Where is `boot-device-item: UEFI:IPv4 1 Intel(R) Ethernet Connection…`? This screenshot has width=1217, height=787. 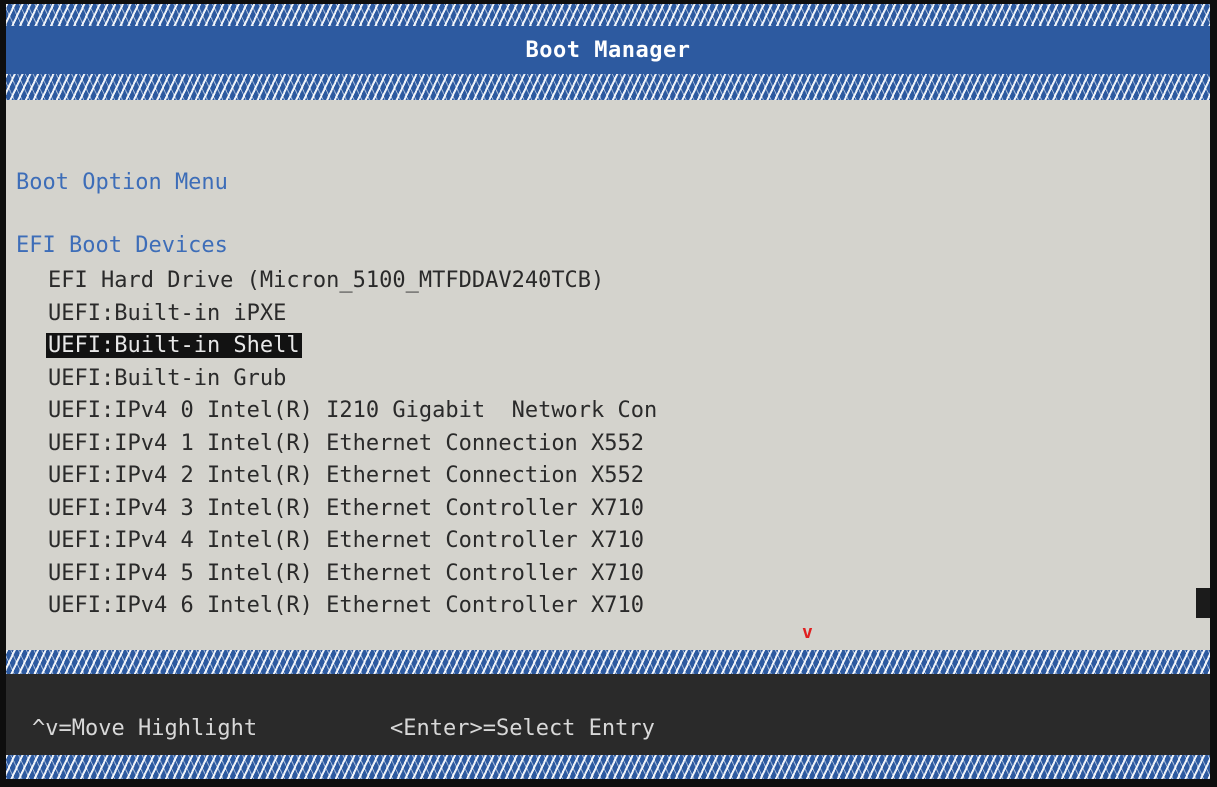
boot-device-item: UEFI:IPv4 1 Intel(R) Ethernet Connection… is located at coordinates (352, 444).